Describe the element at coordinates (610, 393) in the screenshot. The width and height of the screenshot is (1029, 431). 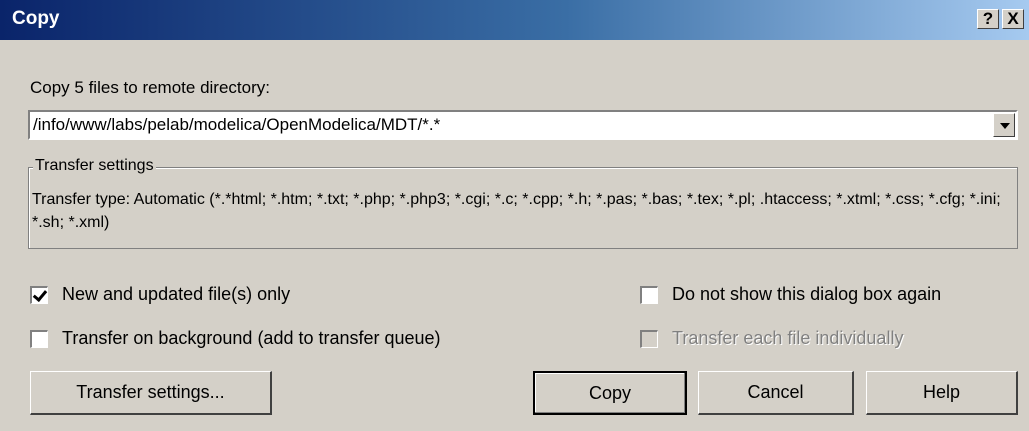
I see `copy-button: Copy` at that location.